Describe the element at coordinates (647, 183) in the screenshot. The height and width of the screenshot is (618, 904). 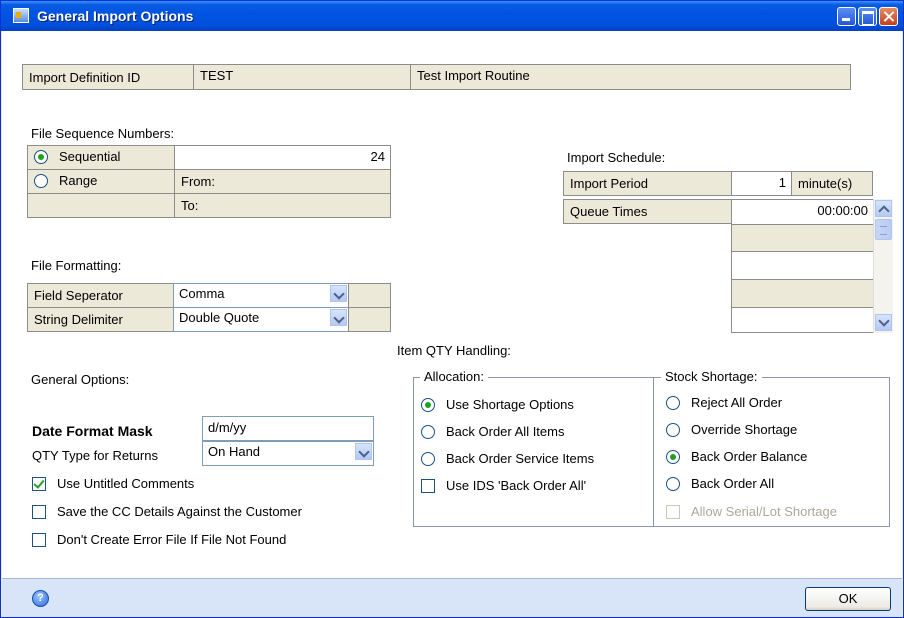
I see `import-period-label: Import Period` at that location.